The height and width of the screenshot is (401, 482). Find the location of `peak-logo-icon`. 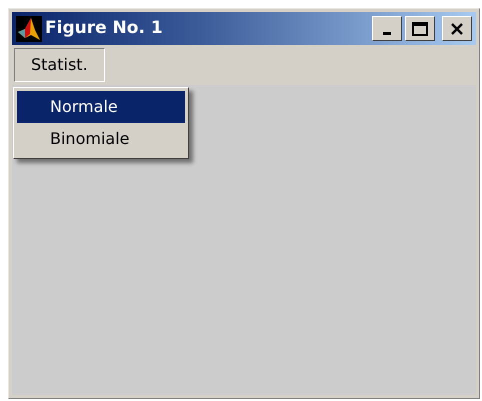

peak-logo-icon is located at coordinates (29, 29).